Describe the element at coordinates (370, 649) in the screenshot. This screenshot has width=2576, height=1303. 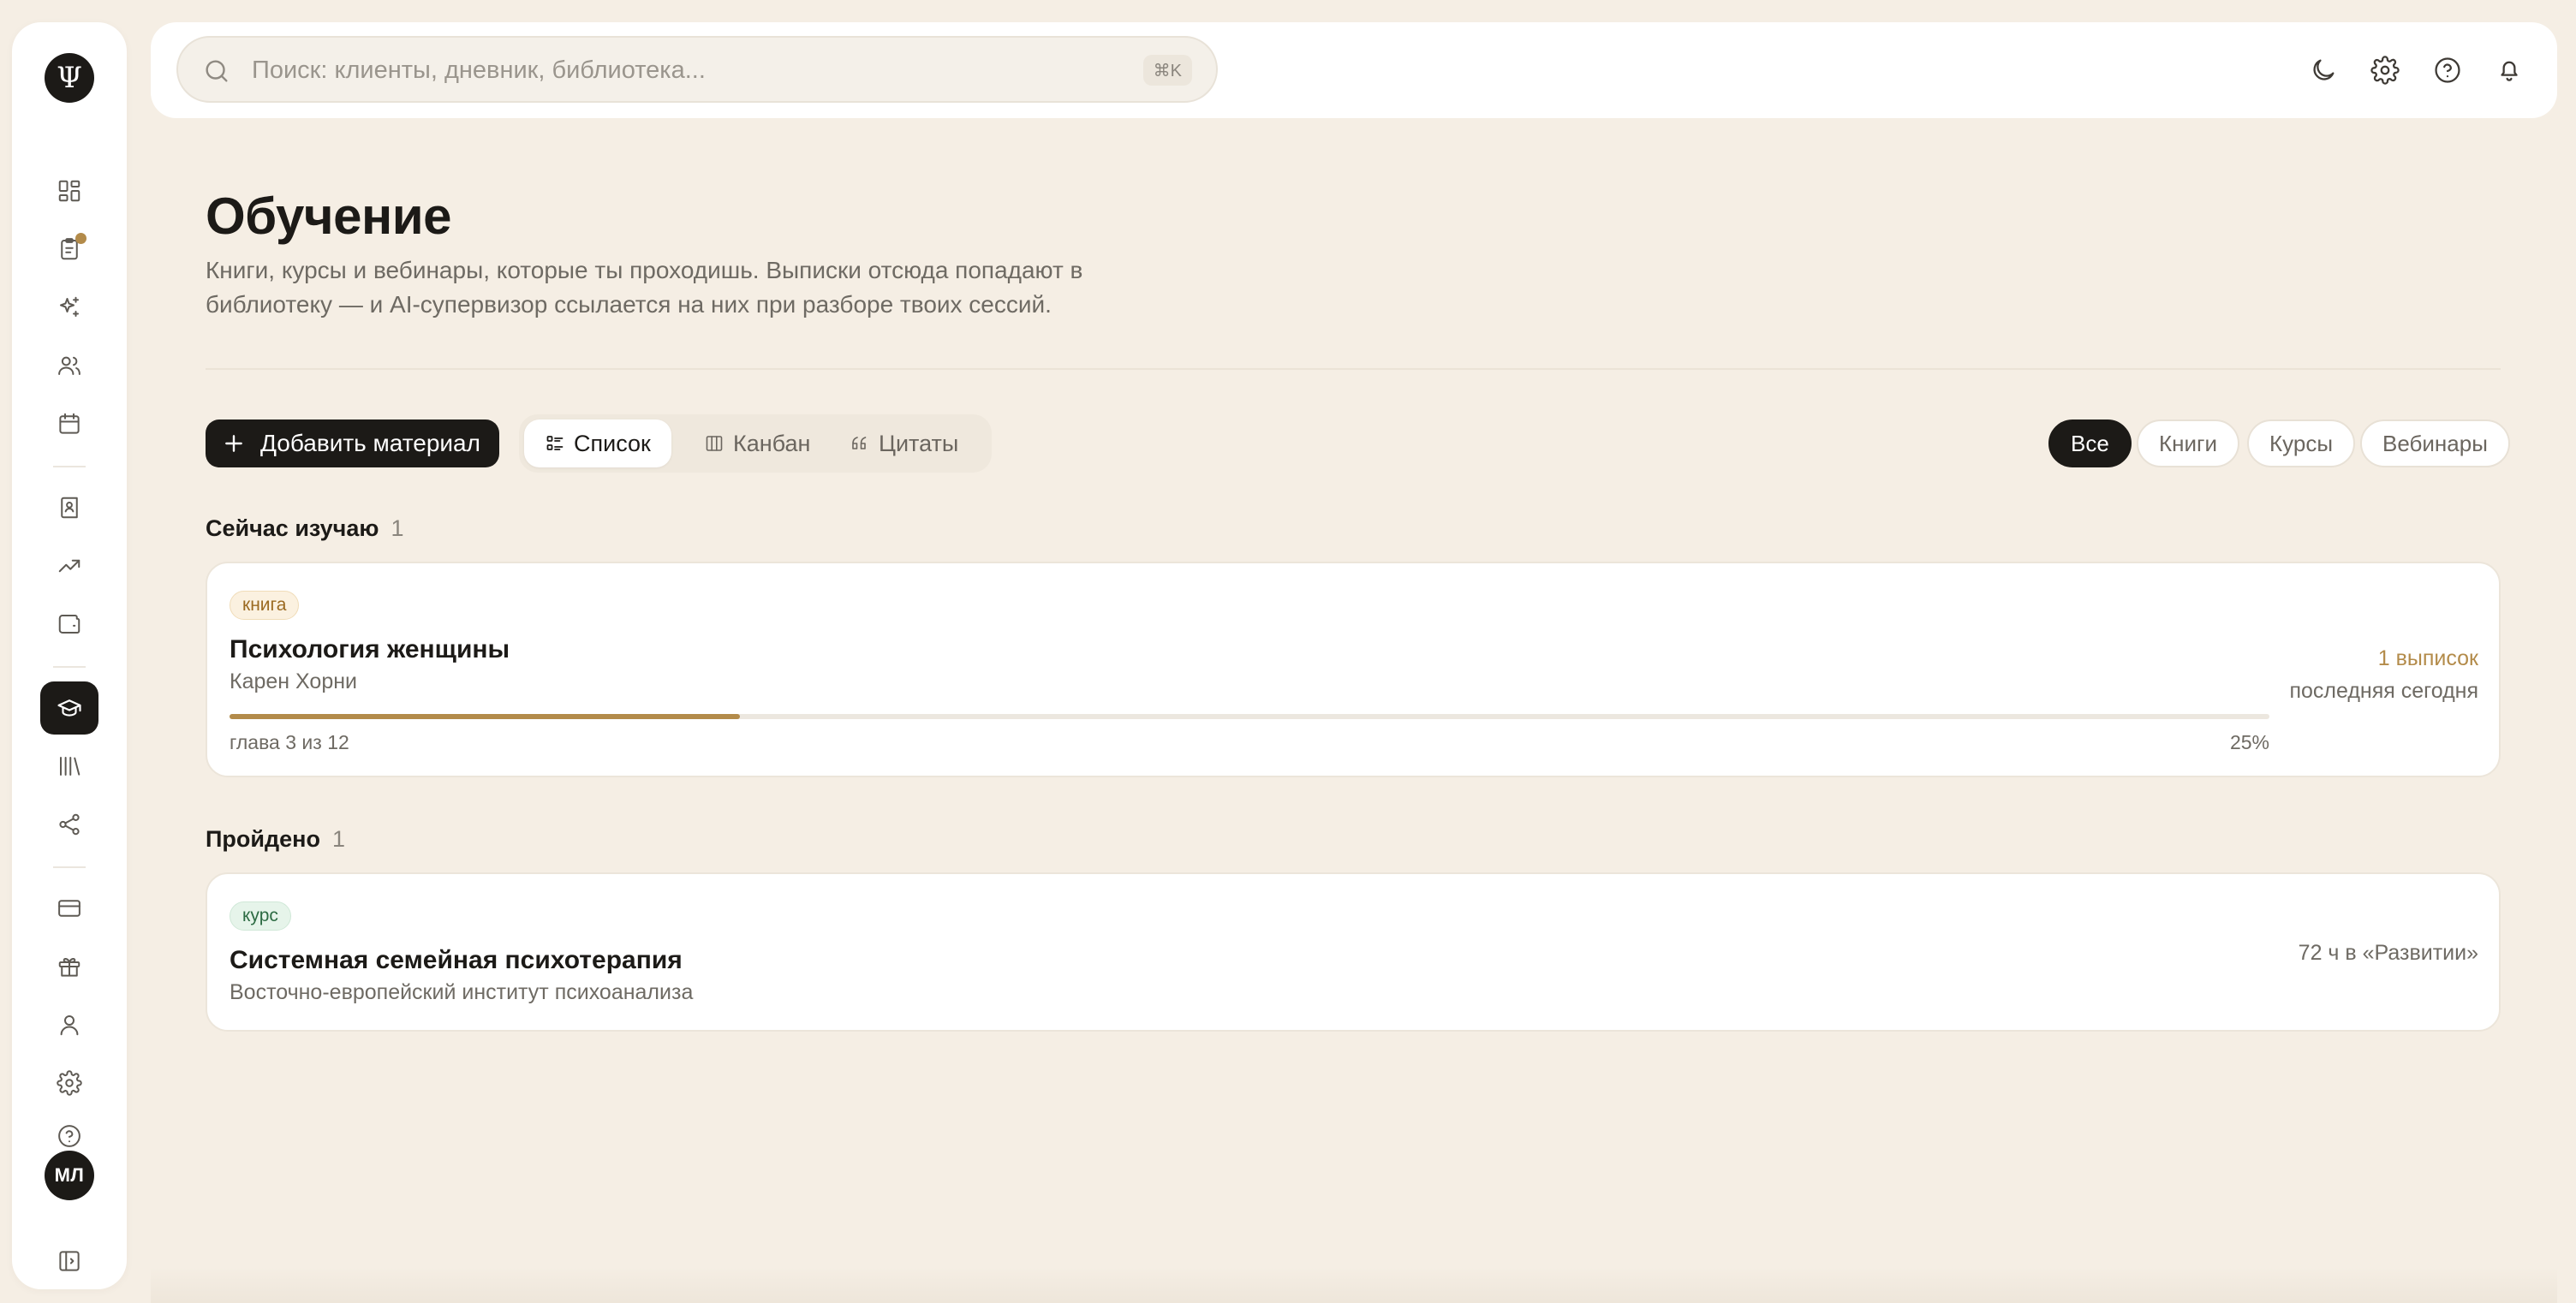
I see `material-title: Психология женщины` at that location.